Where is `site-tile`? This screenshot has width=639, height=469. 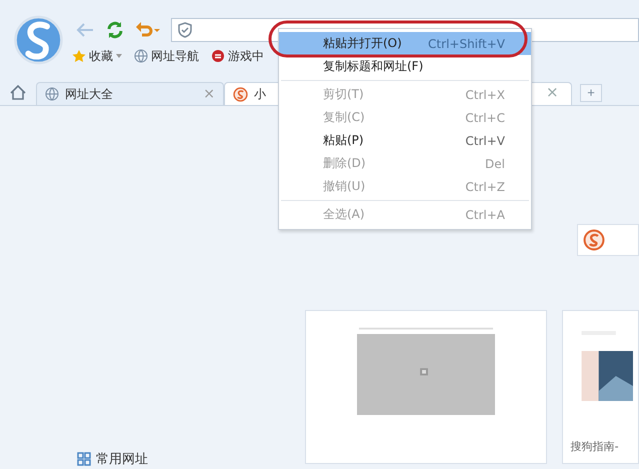 site-tile is located at coordinates (608, 240).